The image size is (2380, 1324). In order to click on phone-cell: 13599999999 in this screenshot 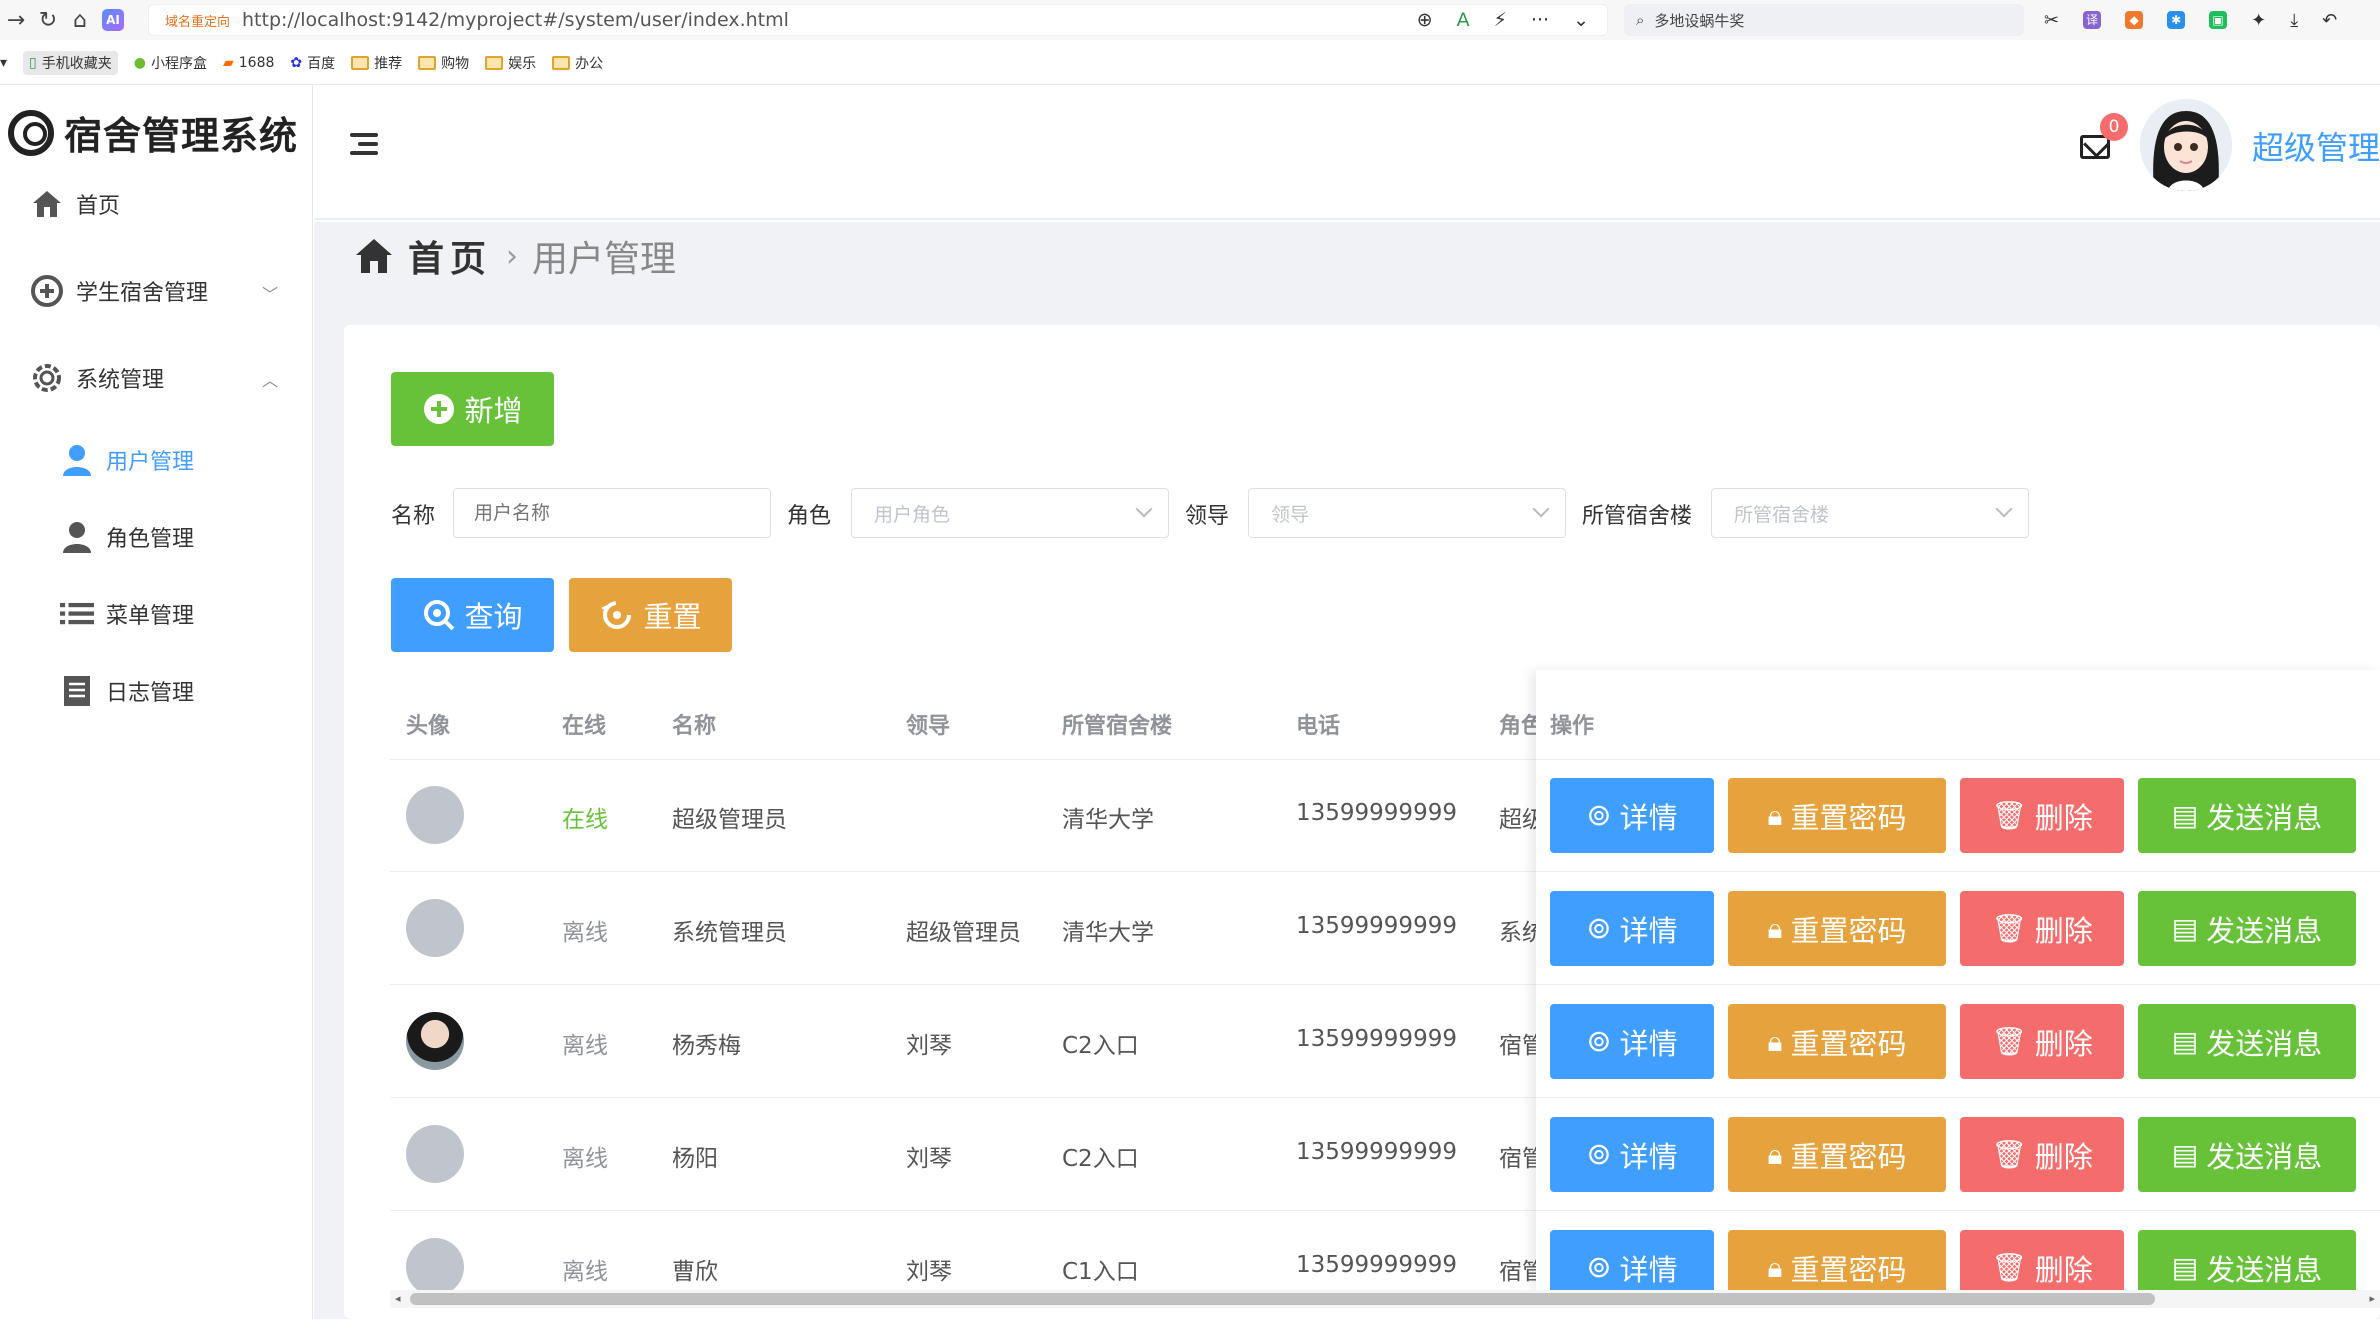, I will do `click(1376, 1039)`.